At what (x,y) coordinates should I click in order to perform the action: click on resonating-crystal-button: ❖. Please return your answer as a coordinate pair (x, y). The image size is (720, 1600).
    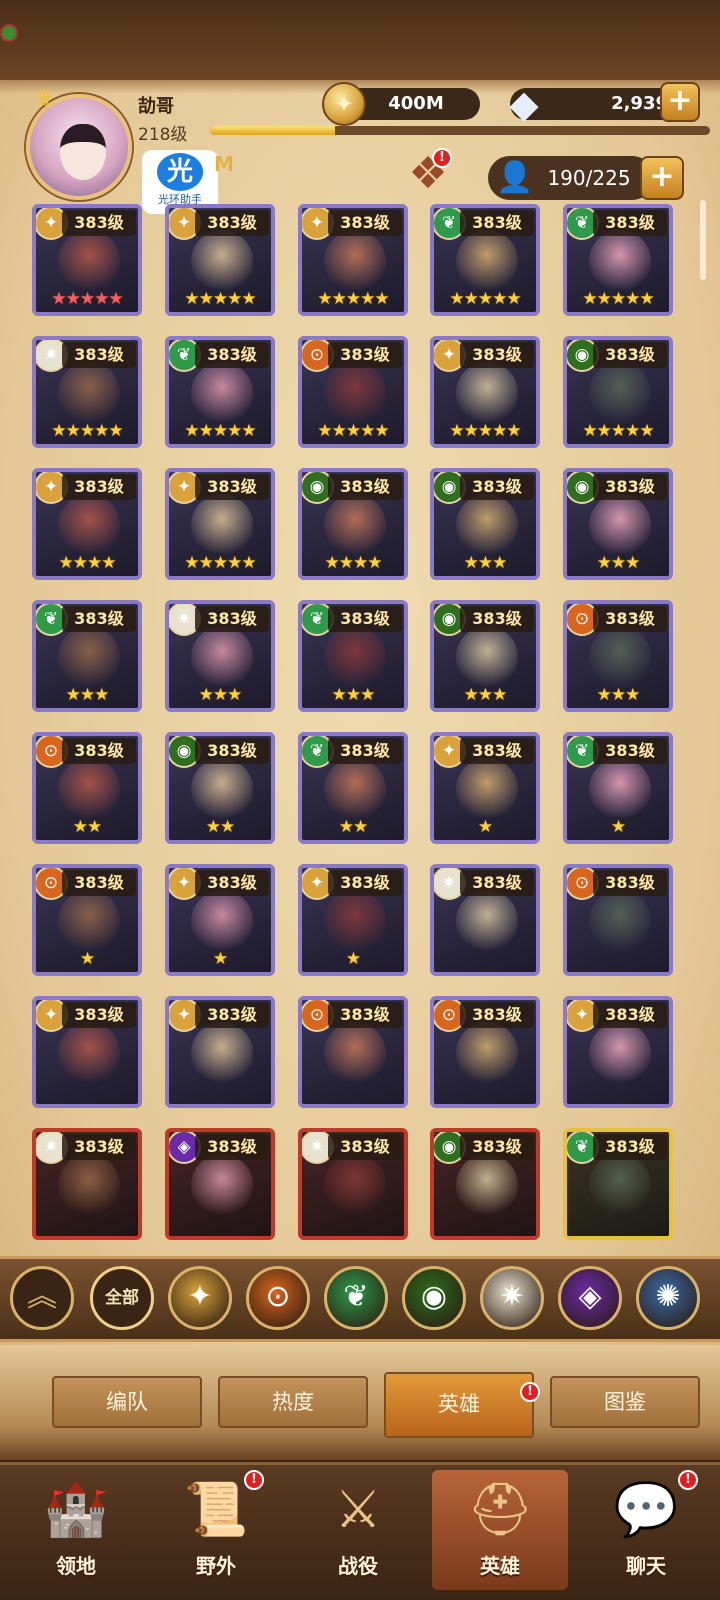
    Looking at the image, I should click on (428, 174).